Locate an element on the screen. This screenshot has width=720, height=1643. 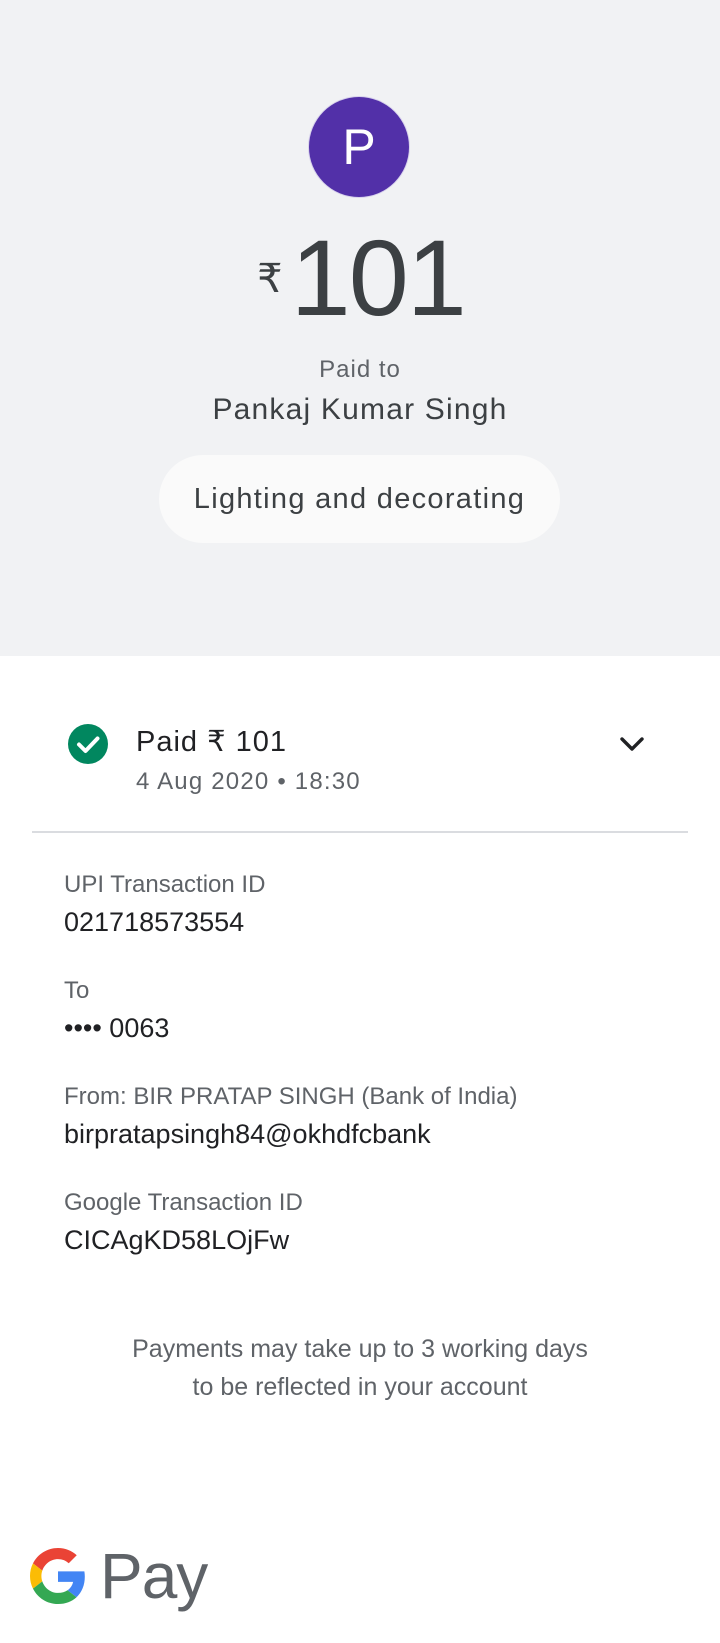
payee-name: Pankaj Kumar Singh is located at coordinates (360, 409).